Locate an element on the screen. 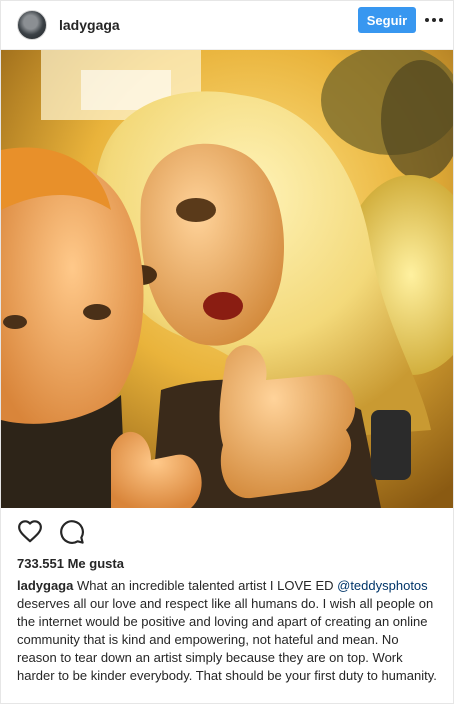 The image size is (454, 704). caption-username: ladygaga is located at coordinates (45, 585).